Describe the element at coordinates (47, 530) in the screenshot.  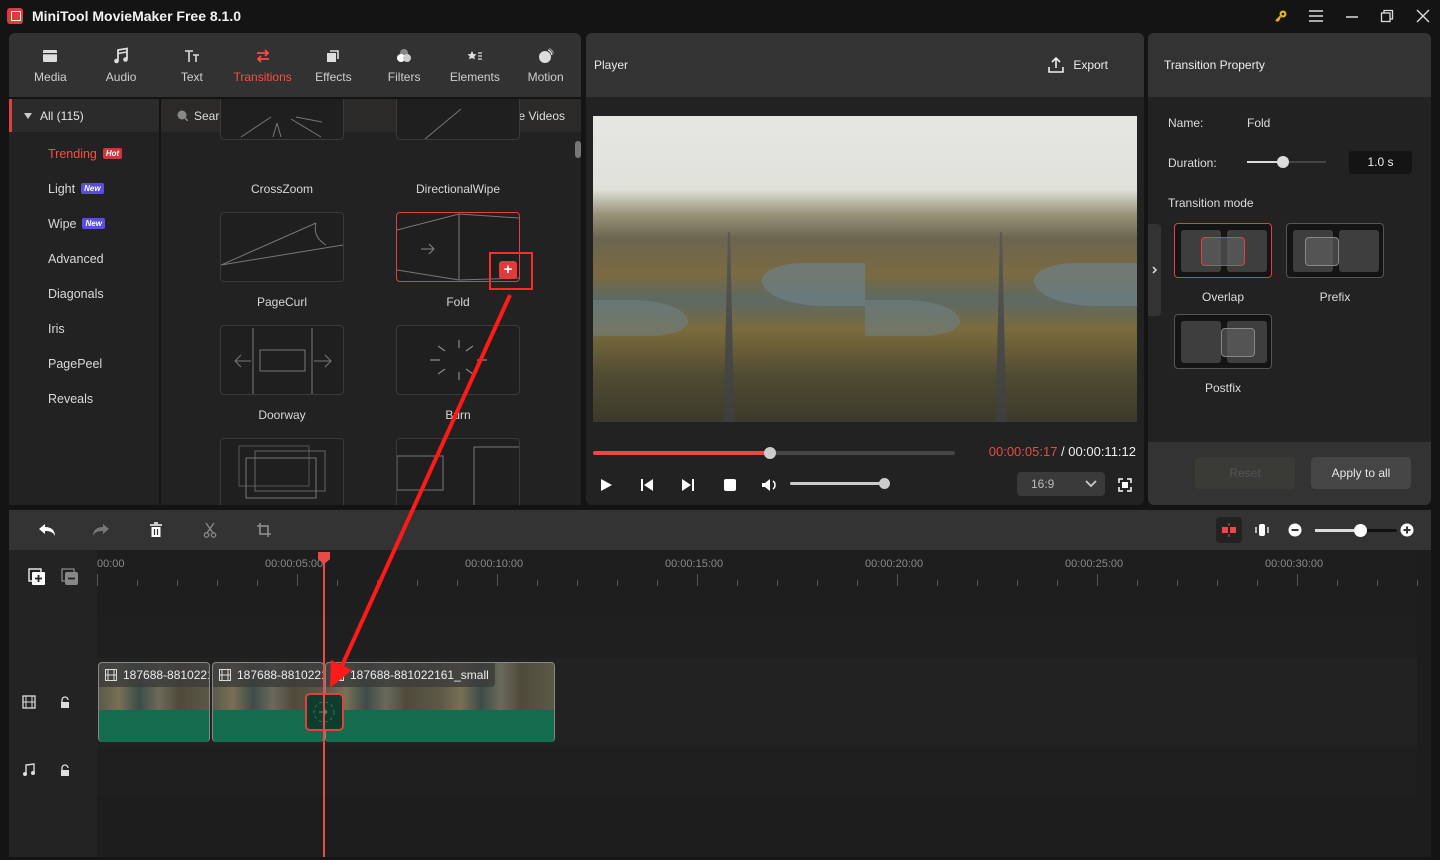
I see `undo-button` at that location.